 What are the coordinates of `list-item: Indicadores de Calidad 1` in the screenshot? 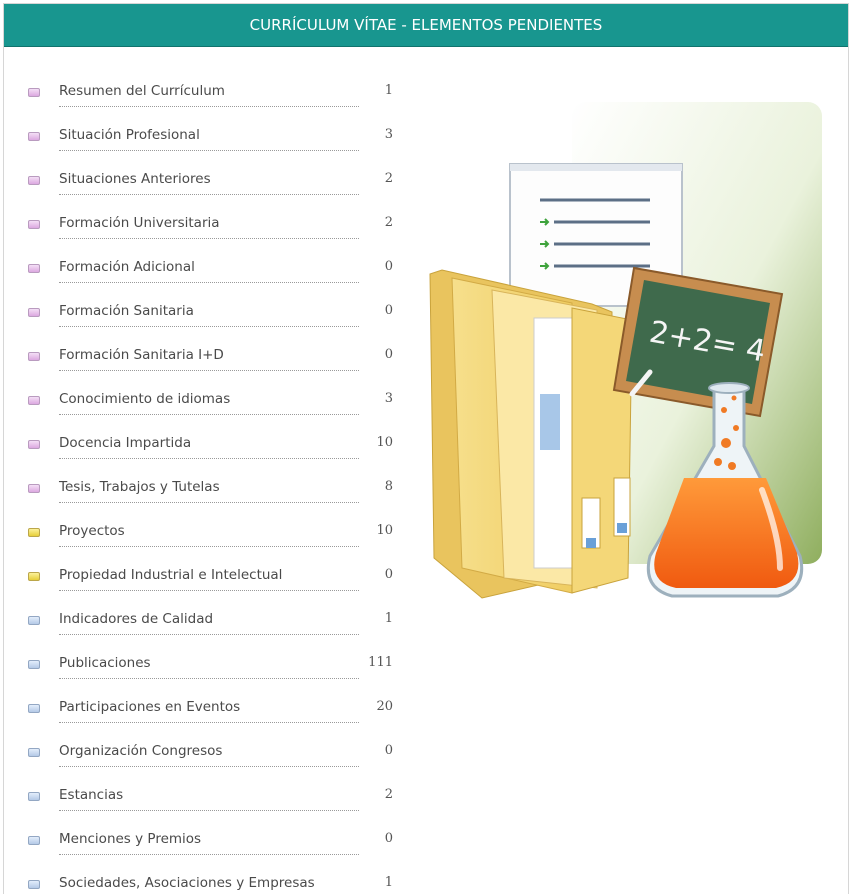 It's located at (215, 620).